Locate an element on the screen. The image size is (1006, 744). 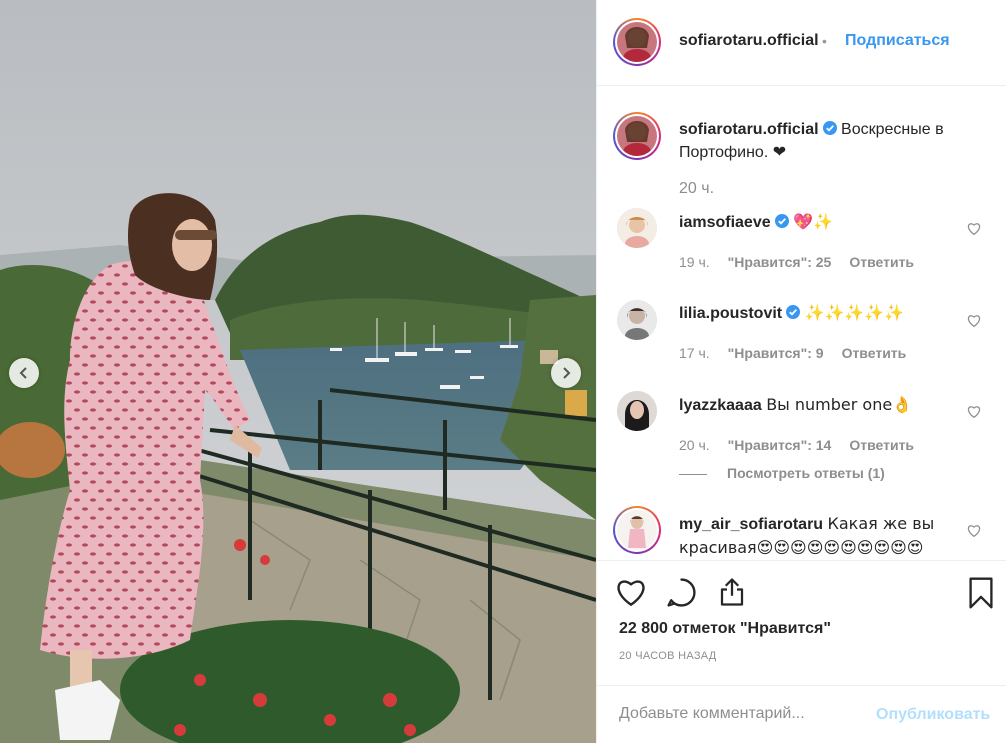
comment-3: lyazzkaaaa Вы number one👌 is located at coordinates (819, 405).